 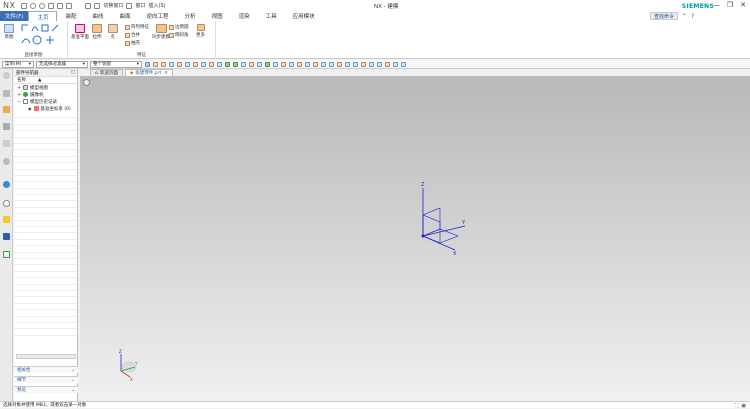 What do you see at coordinates (730, 5) in the screenshot?
I see `restore-button: ❐` at bounding box center [730, 5].